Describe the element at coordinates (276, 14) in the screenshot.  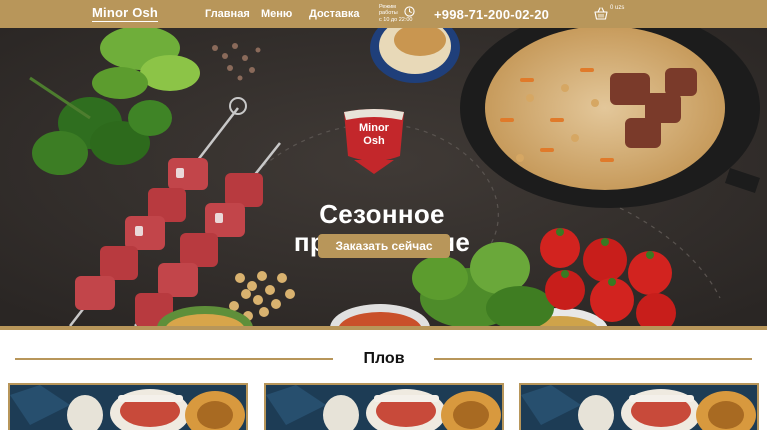
I see `nav-link-menu: Меню` at that location.